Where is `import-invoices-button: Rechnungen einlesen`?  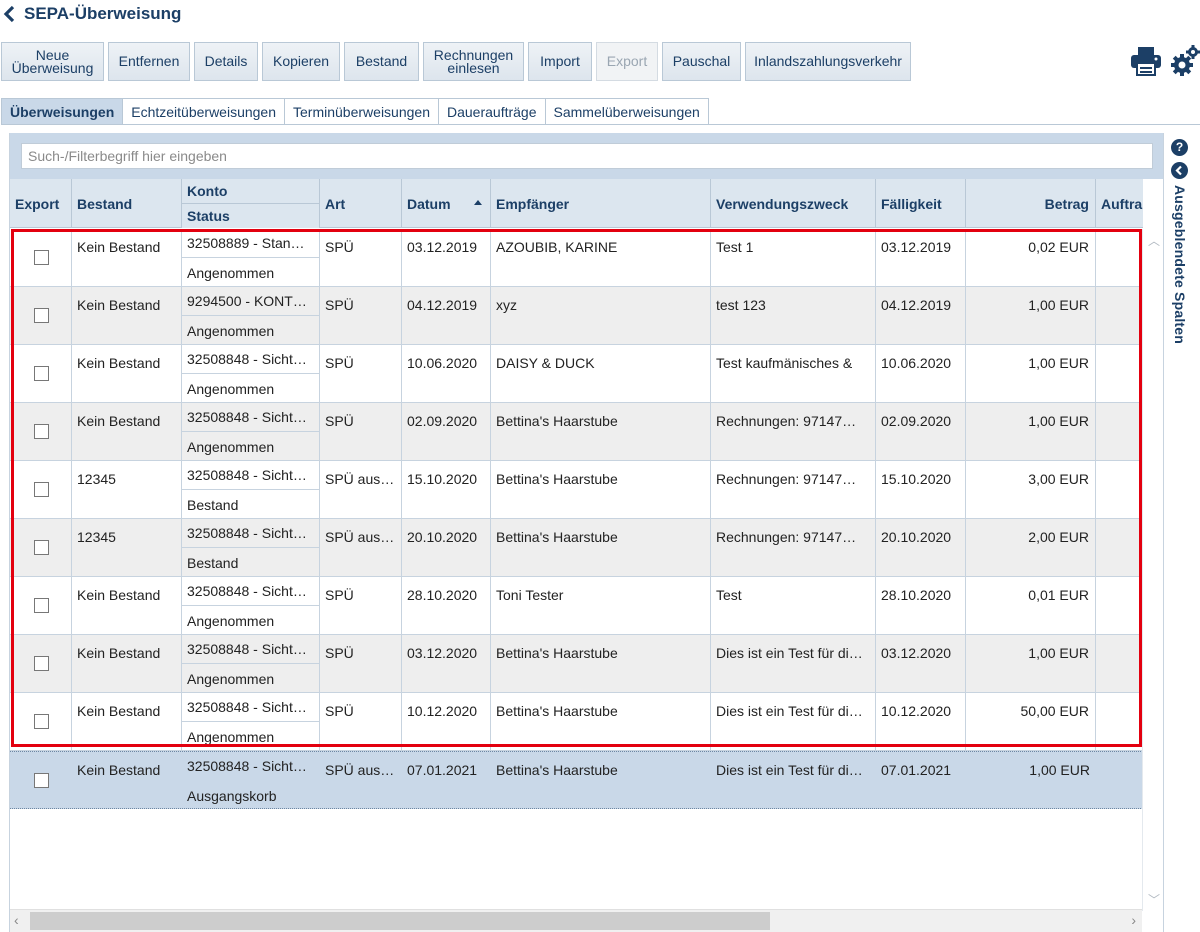
import-invoices-button: Rechnungen einlesen is located at coordinates (473, 61).